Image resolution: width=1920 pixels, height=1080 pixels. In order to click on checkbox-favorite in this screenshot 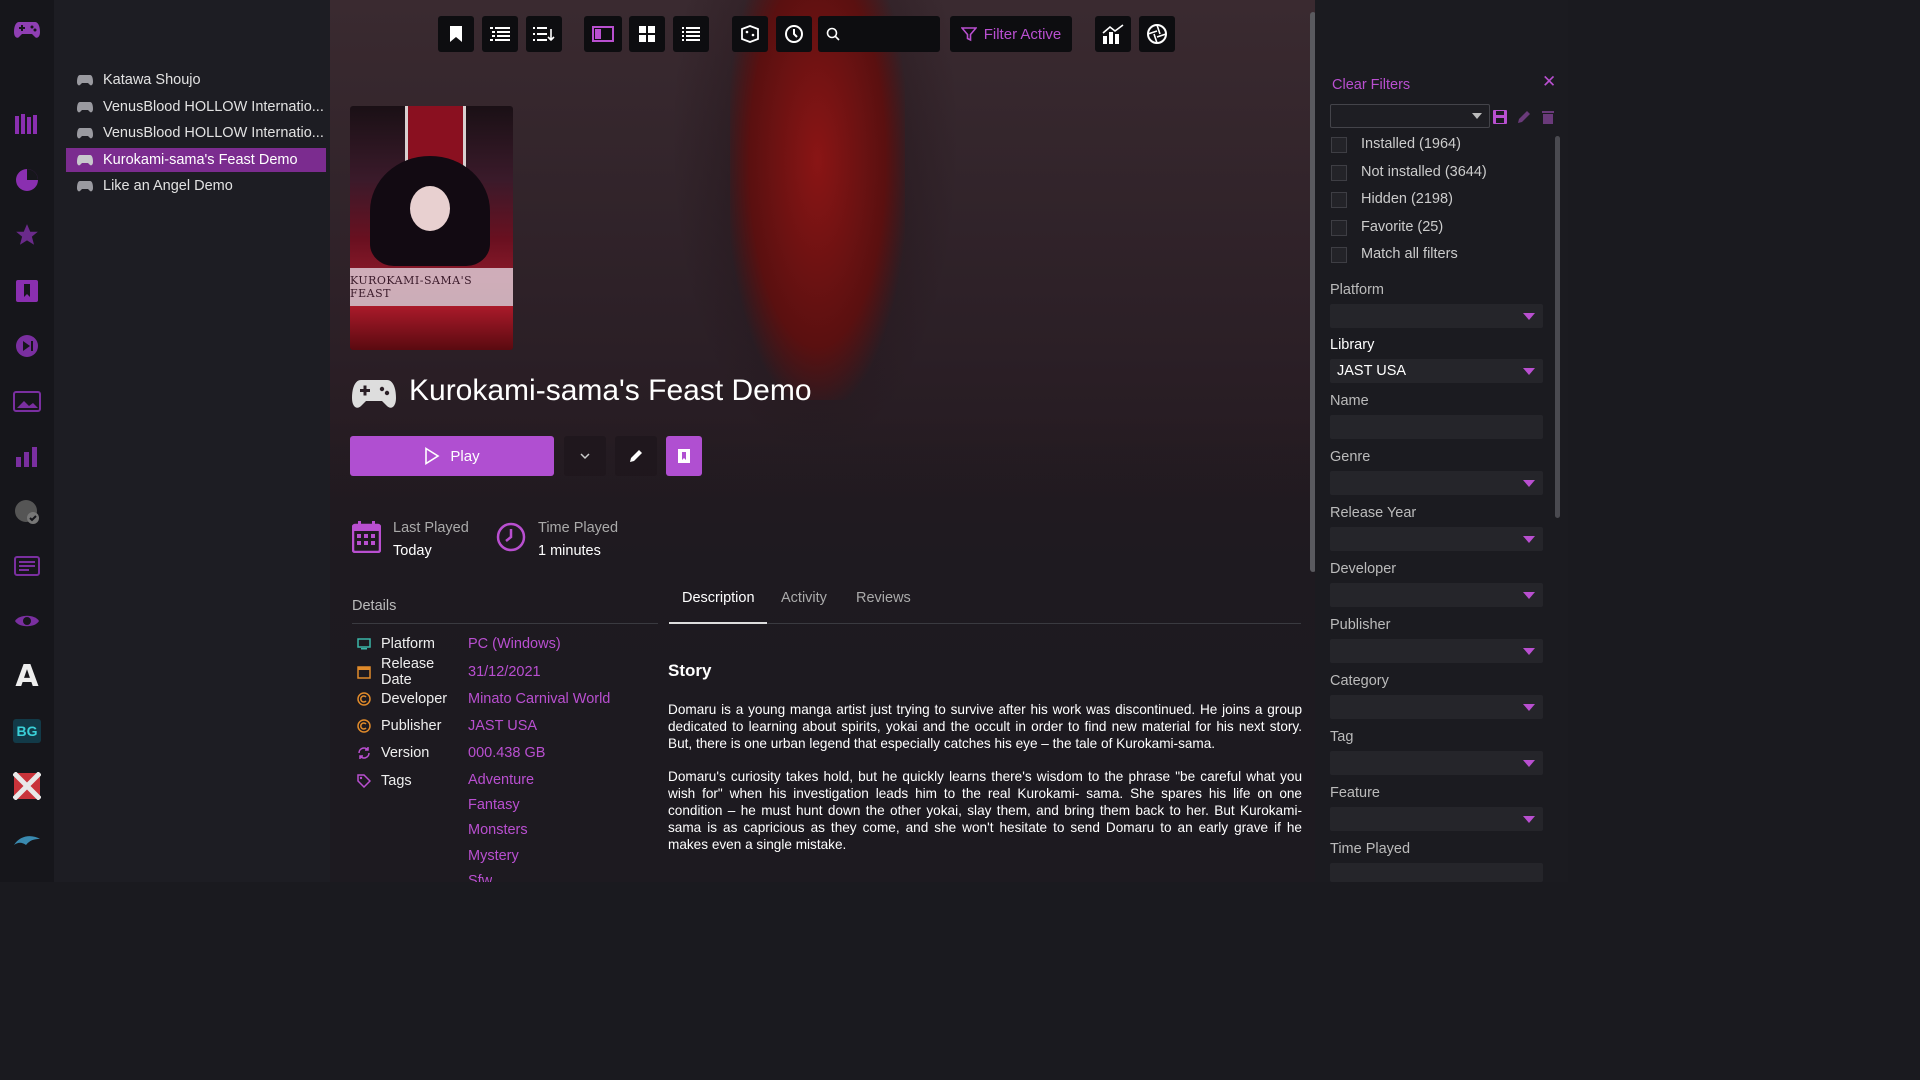, I will do `click(1339, 228)`.